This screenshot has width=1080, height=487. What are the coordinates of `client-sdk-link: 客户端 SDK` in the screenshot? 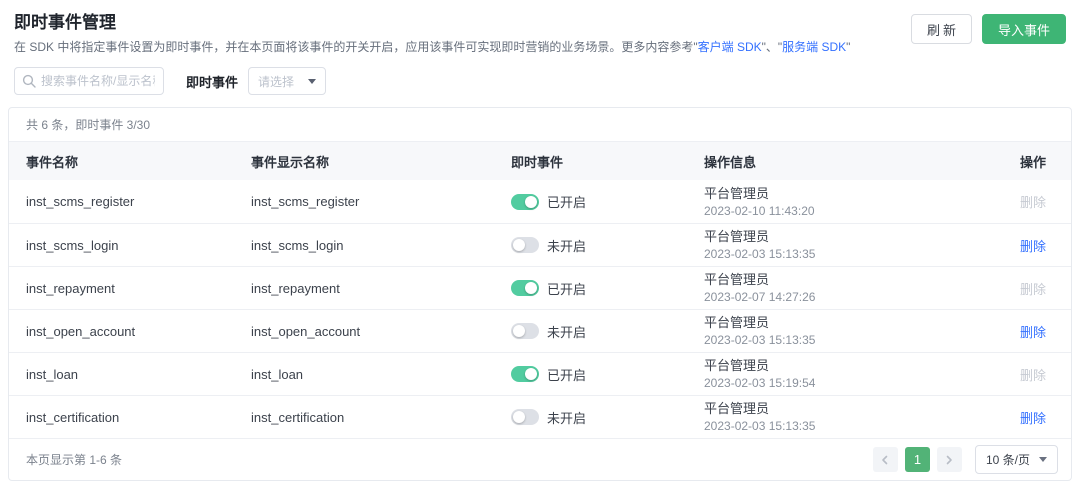 It's located at (730, 47).